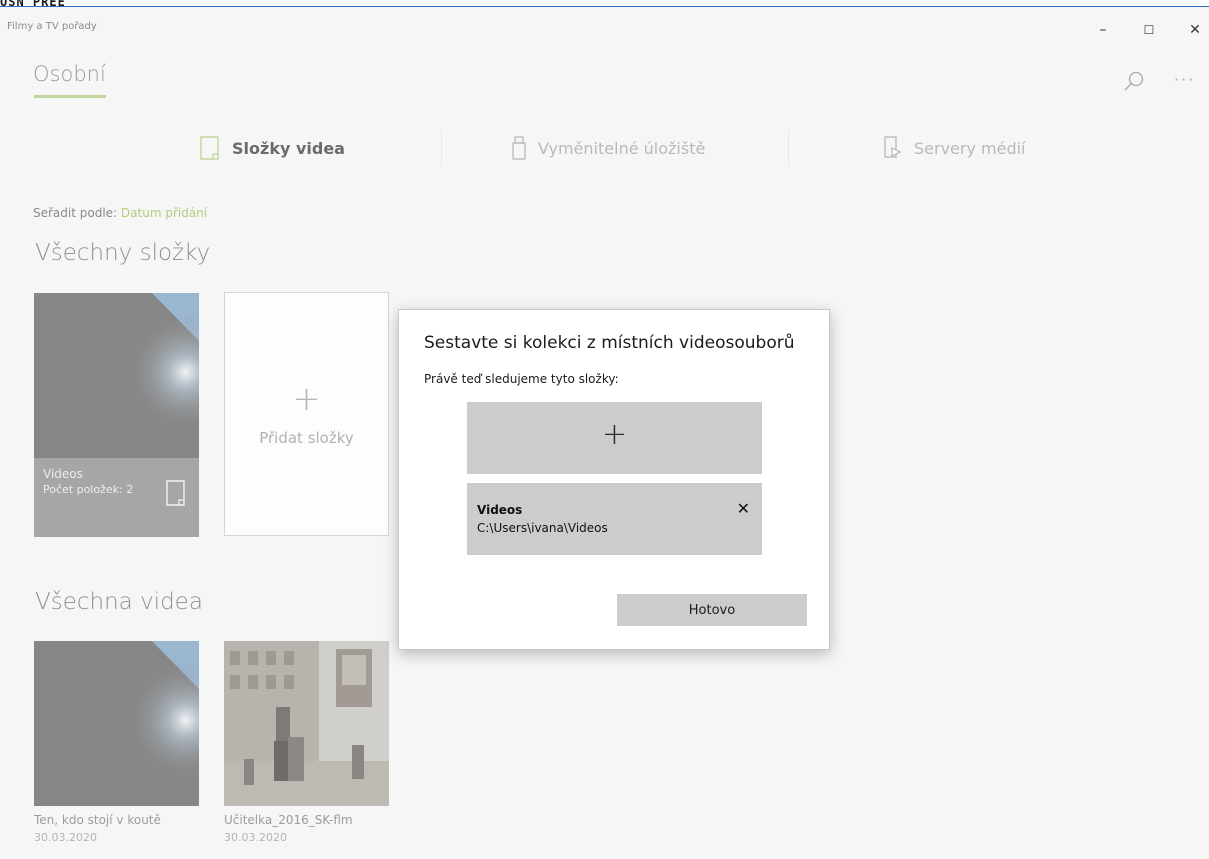 Image resolution: width=1209 pixels, height=859 pixels. Describe the element at coordinates (69, 74) in the screenshot. I see `tab-personal: Osobní` at that location.